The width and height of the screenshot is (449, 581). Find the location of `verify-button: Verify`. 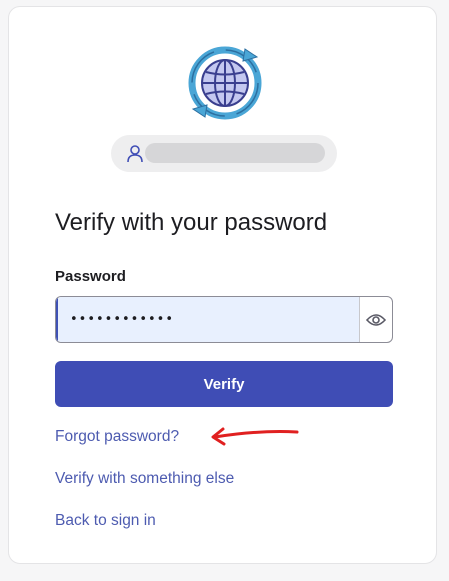

verify-button: Verify is located at coordinates (224, 384).